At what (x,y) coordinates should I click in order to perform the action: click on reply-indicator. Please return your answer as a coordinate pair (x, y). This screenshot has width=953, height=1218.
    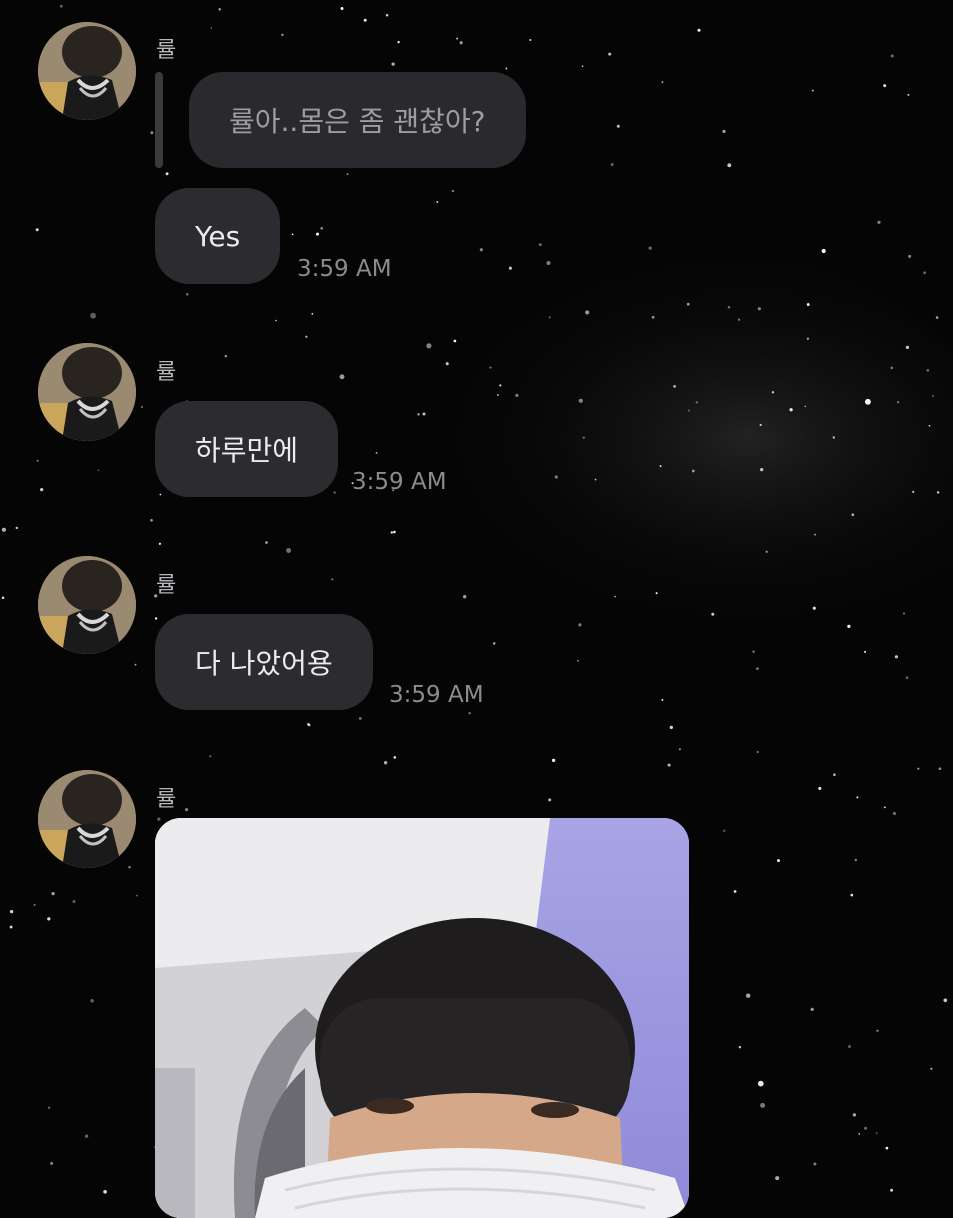
    Looking at the image, I should click on (159, 120).